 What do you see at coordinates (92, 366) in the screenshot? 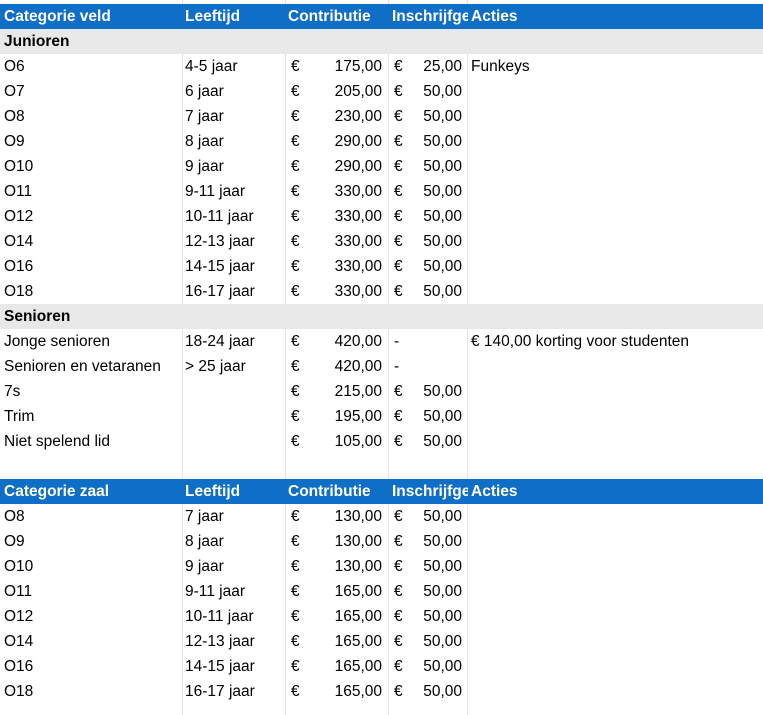
I see `category-cell: Senioren en vetaranen` at bounding box center [92, 366].